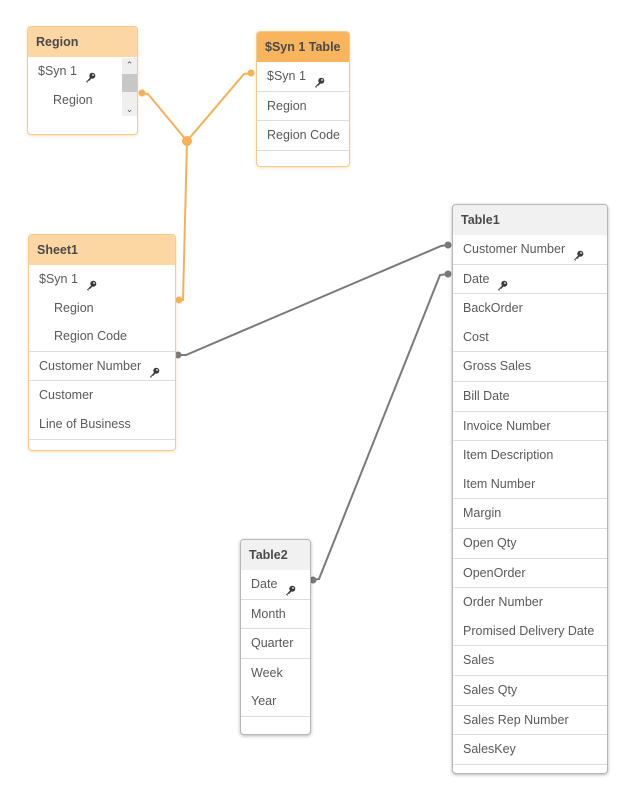 The width and height of the screenshot is (642, 800). What do you see at coordinates (267, 672) in the screenshot?
I see `field-label: Week` at bounding box center [267, 672].